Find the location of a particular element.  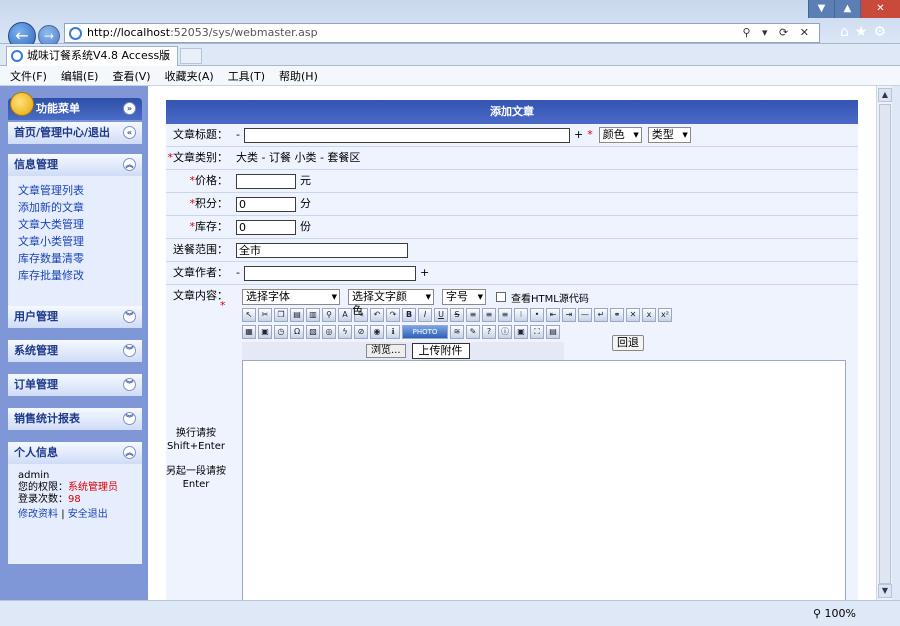

edit-profile-link: 修改资料 is located at coordinates (38, 514).